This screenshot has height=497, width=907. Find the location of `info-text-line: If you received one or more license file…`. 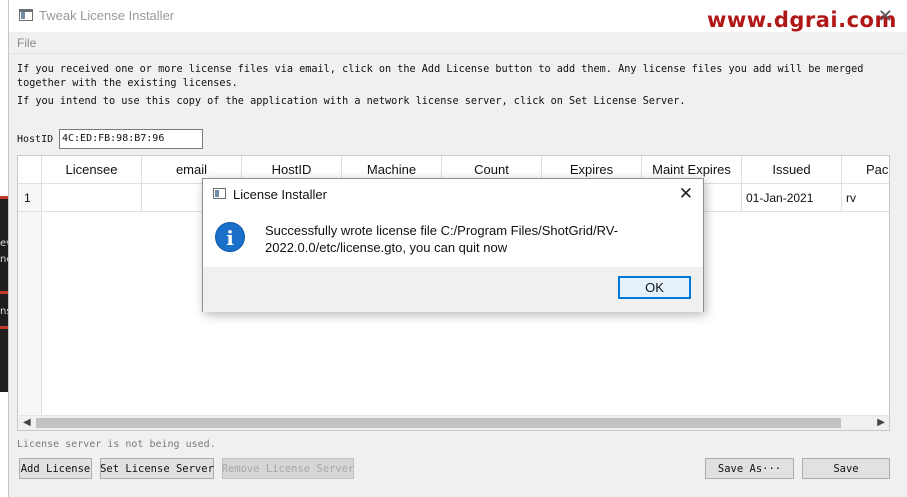

info-text-line: If you received one or more license file… is located at coordinates (440, 69).